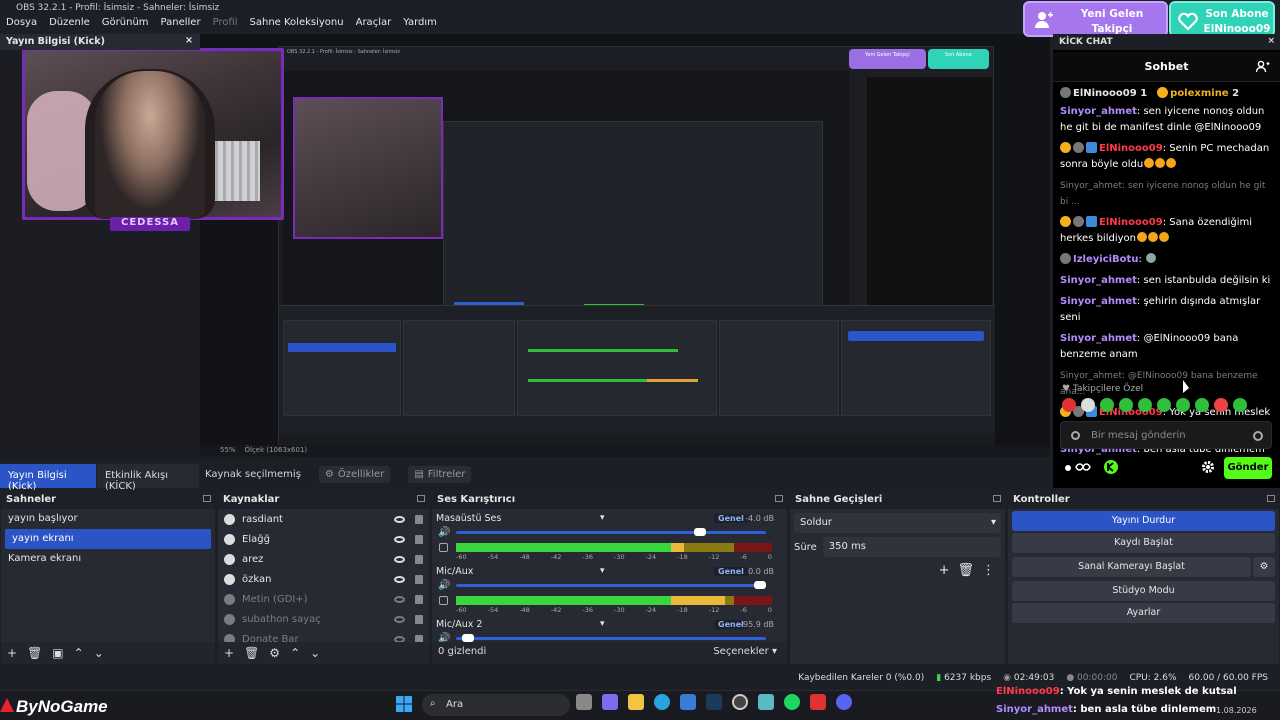  Describe the element at coordinates (636, 702) in the screenshot. I see `file-explorer-icon` at that location.